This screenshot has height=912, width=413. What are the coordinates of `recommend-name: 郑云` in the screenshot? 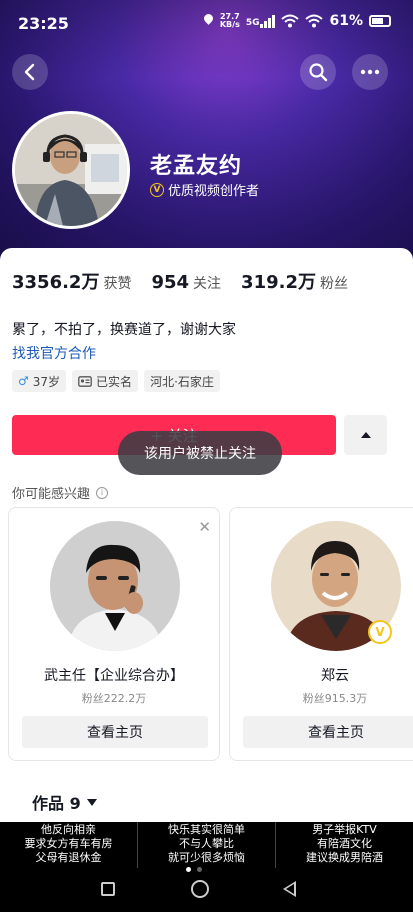 It's located at (335, 676).